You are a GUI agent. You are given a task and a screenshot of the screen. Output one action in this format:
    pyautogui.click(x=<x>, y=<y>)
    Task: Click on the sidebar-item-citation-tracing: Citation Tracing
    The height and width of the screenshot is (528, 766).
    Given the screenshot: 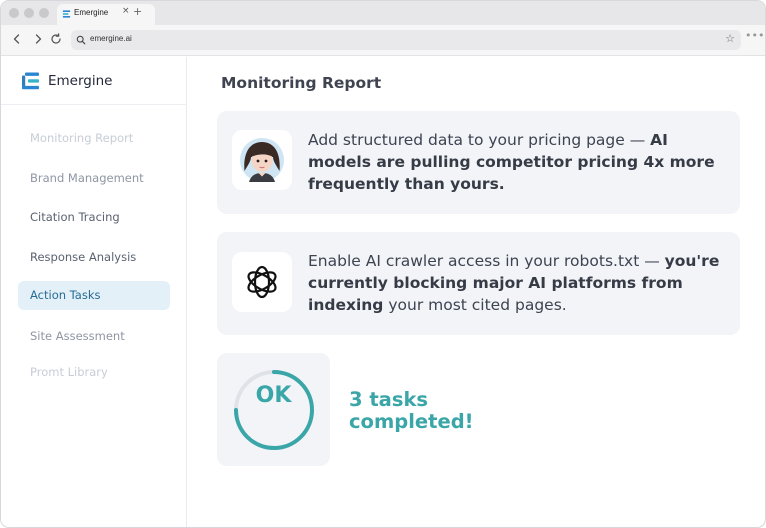 What is the action you would take?
    pyautogui.click(x=94, y=217)
    